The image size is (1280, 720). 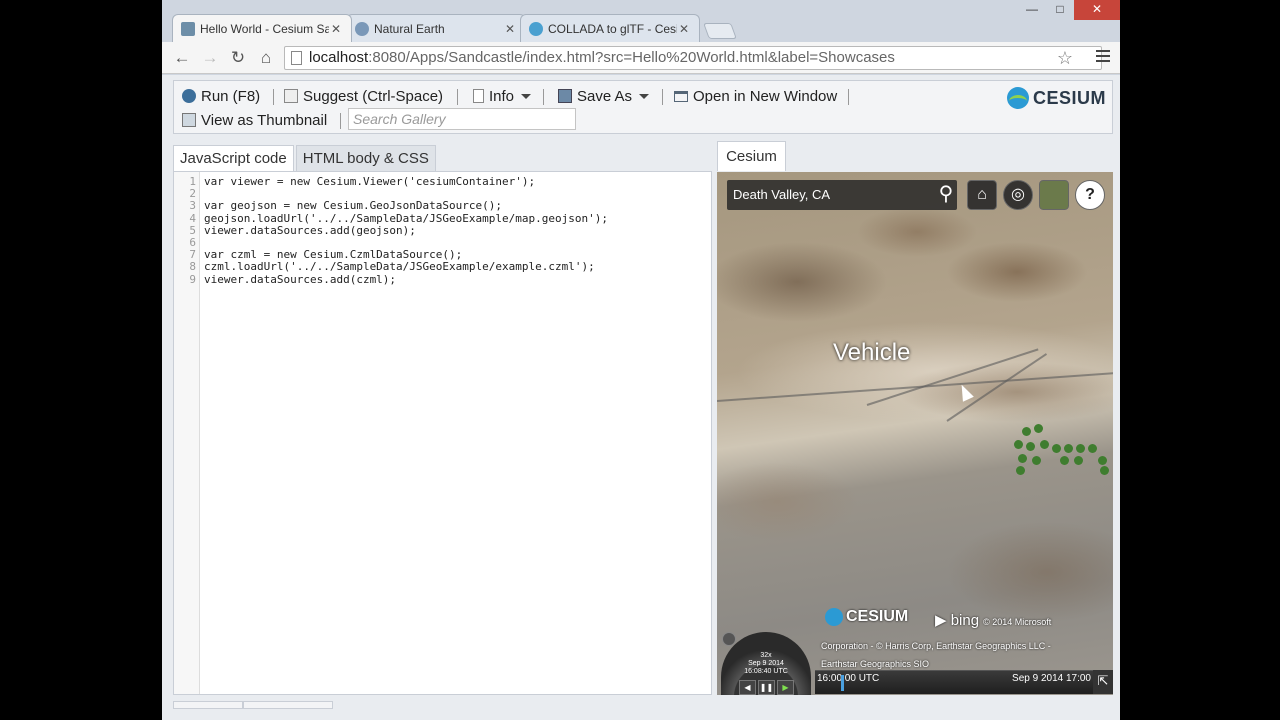 What do you see at coordinates (785, 687) in the screenshot?
I see `play-button: ▶` at bounding box center [785, 687].